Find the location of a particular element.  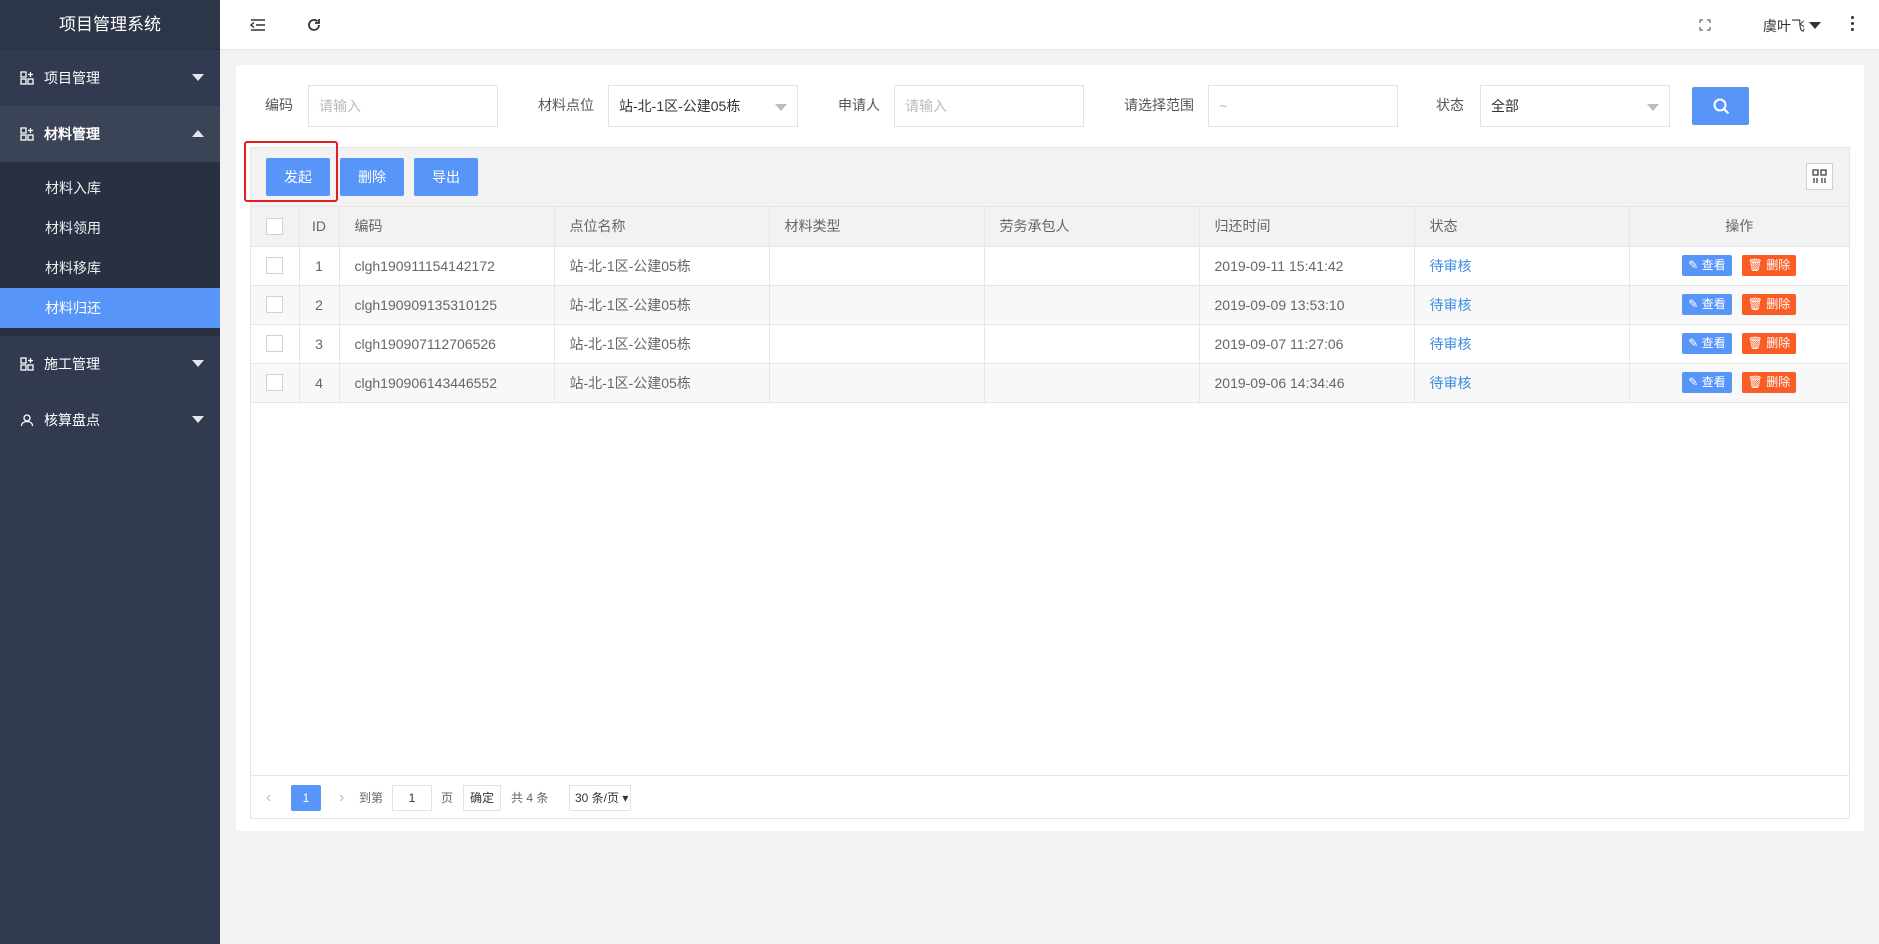

cell-id: 2 is located at coordinates (319, 305).